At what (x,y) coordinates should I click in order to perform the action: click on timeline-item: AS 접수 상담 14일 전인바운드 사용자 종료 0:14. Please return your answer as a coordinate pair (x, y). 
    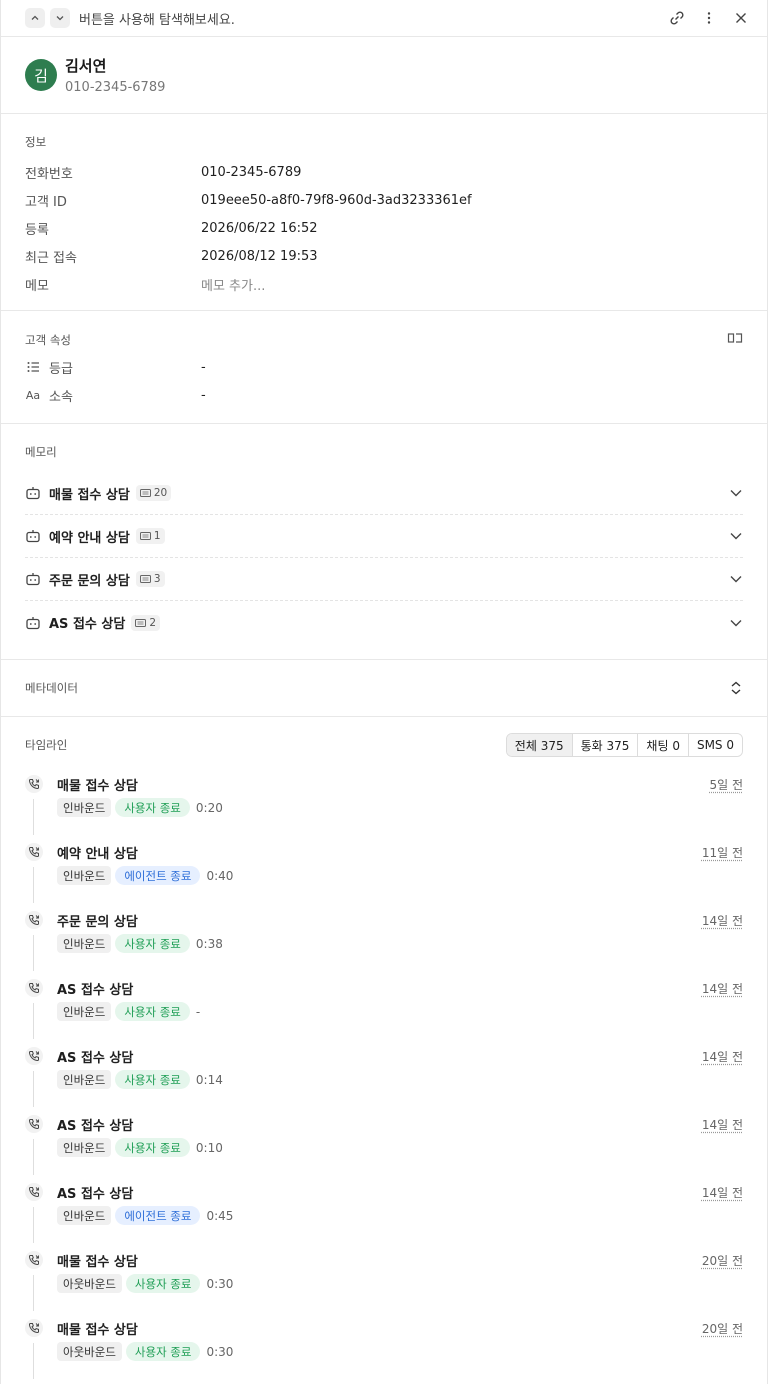
    Looking at the image, I should click on (384, 1079).